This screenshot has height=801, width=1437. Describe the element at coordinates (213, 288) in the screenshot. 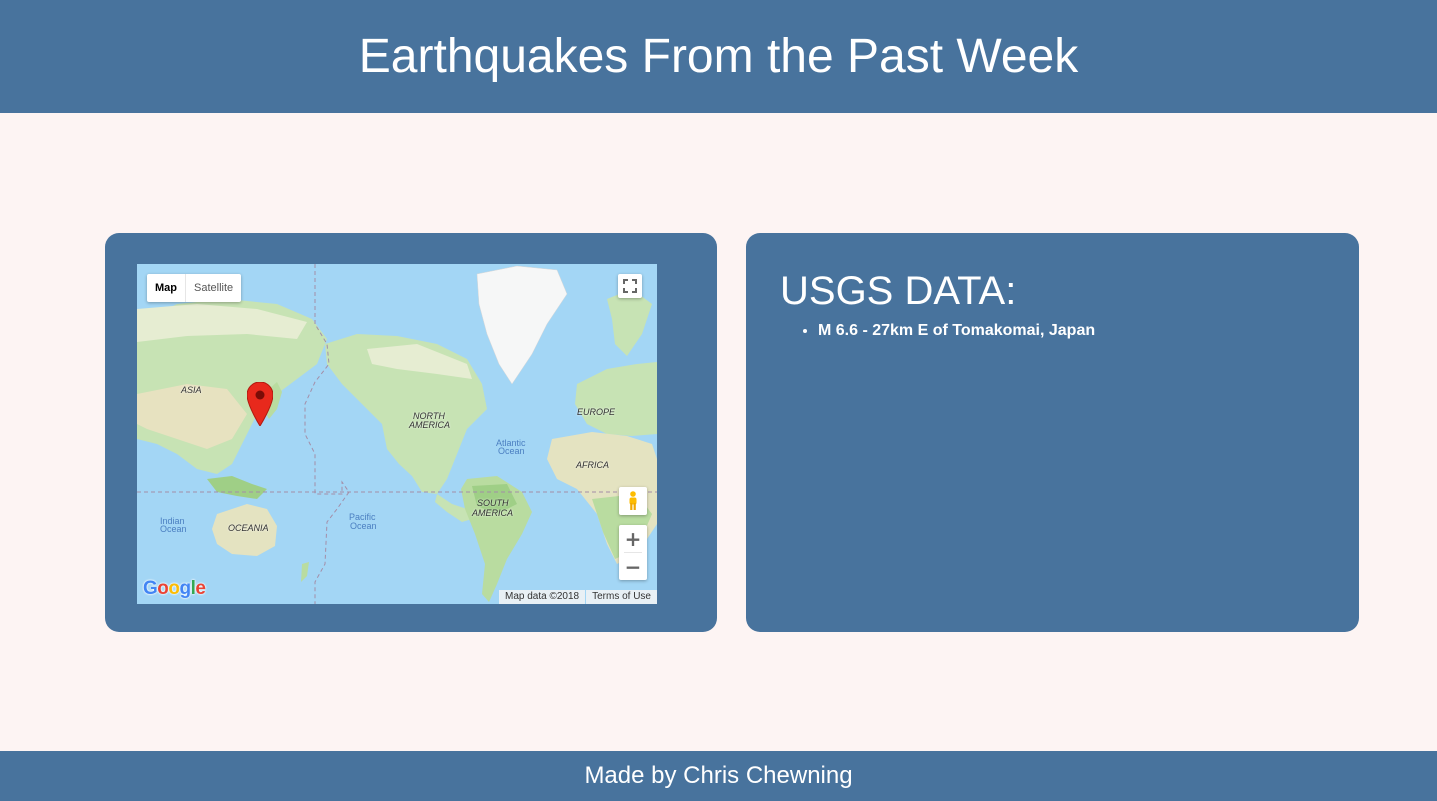

I see `map-type-satellite-button: Satellite` at that location.